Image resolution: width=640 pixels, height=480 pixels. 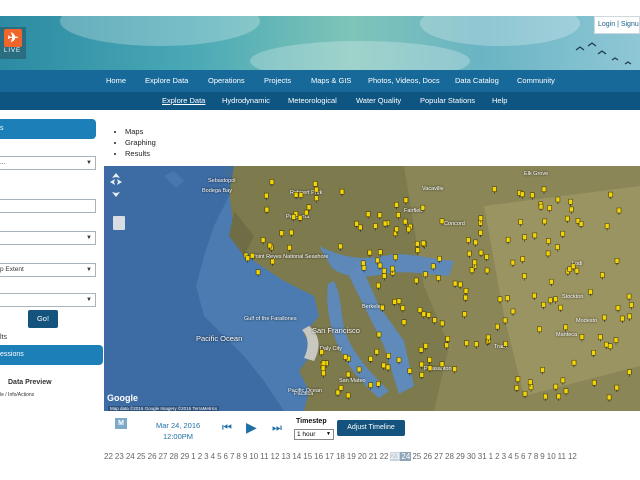 What do you see at coordinates (121, 423) in the screenshot?
I see `m-badge: M` at bounding box center [121, 423].